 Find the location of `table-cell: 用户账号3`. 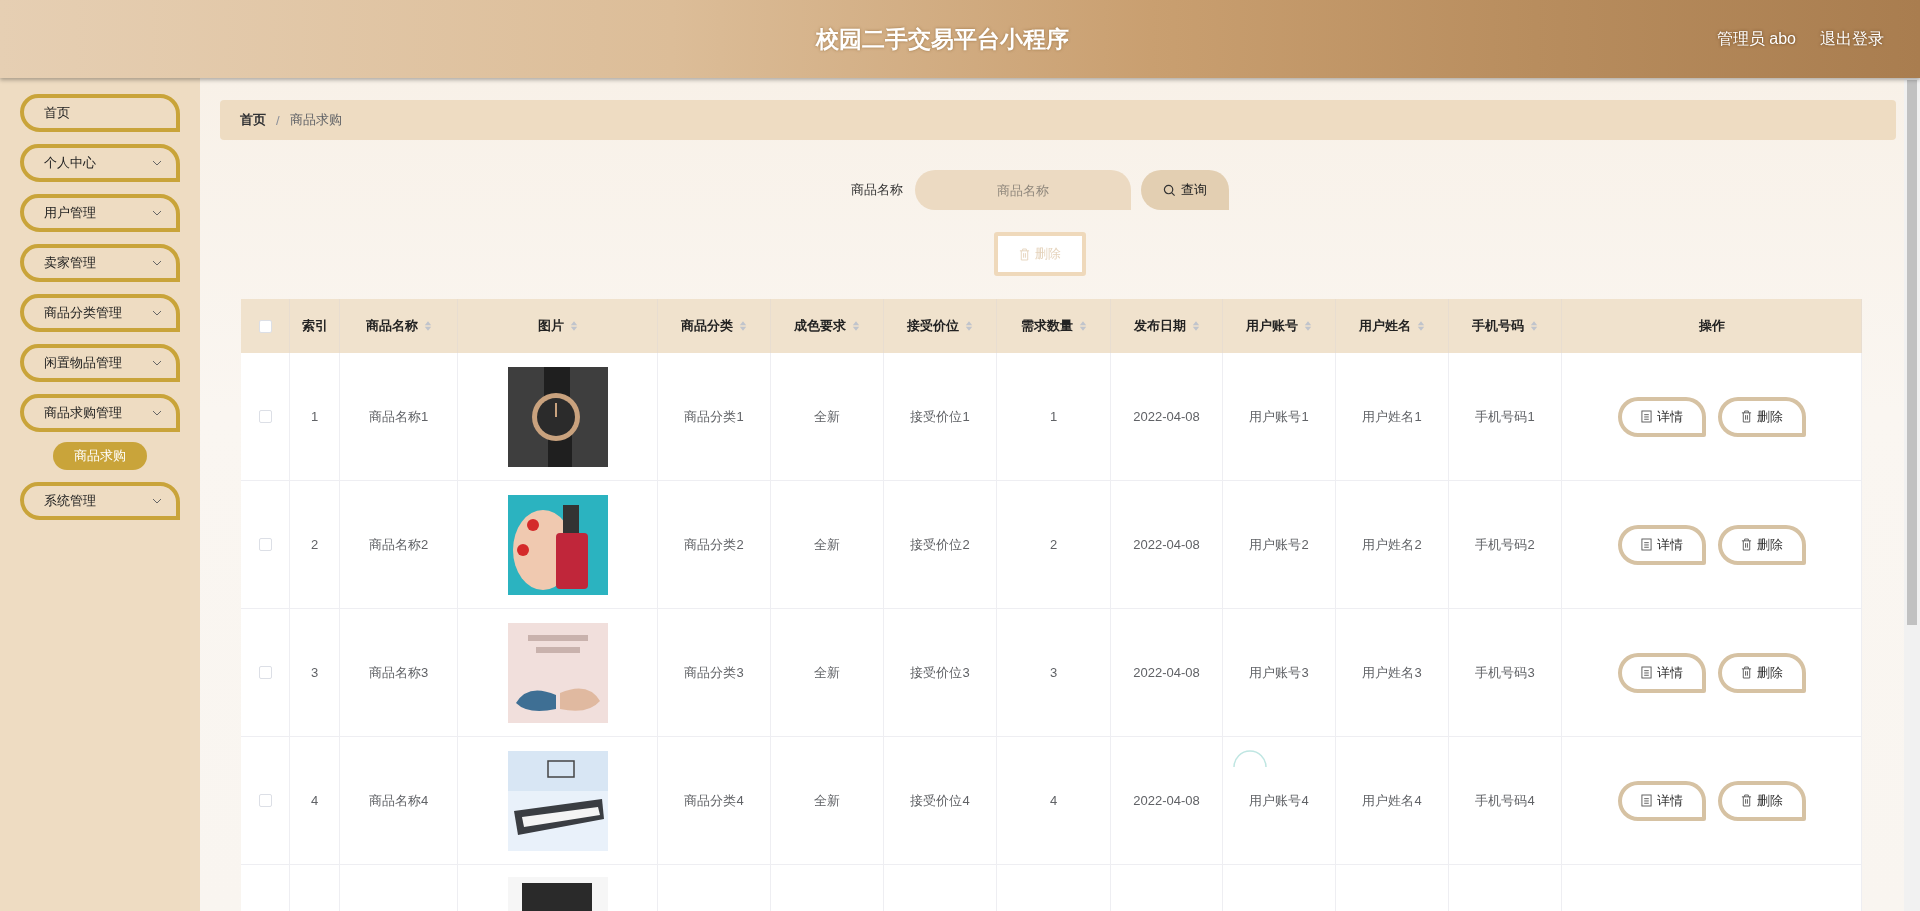

table-cell: 用户账号3 is located at coordinates (1279, 672).